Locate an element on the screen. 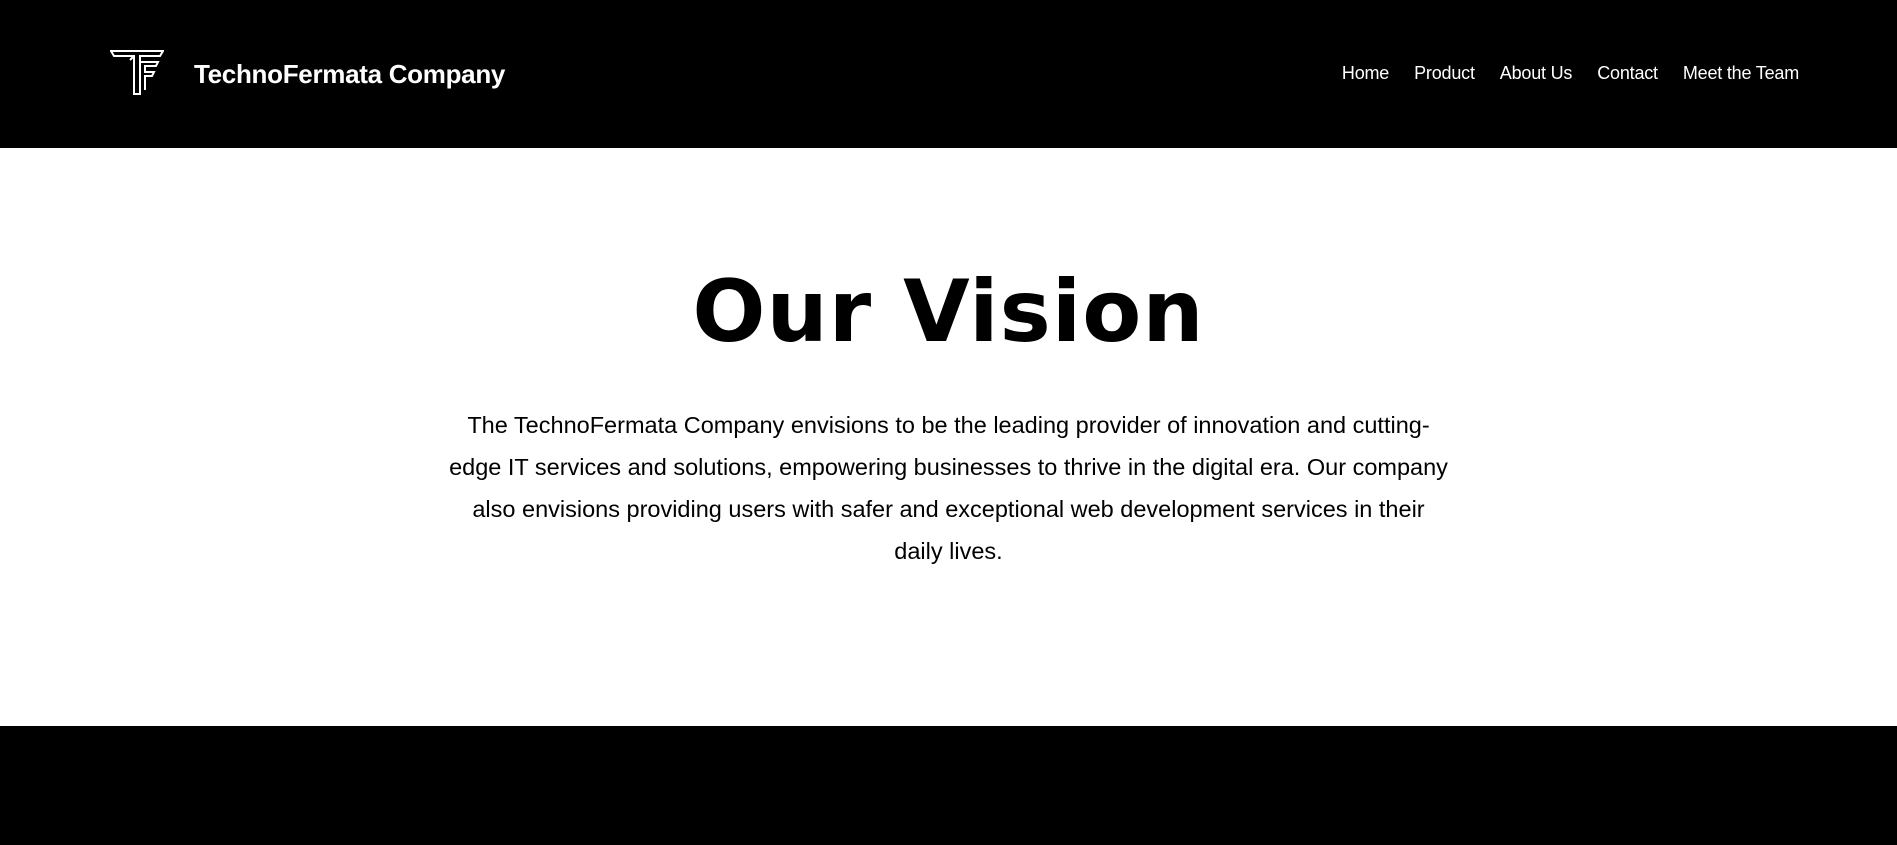 The height and width of the screenshot is (845, 1897). tf-logo-svg is located at coordinates (137, 72).